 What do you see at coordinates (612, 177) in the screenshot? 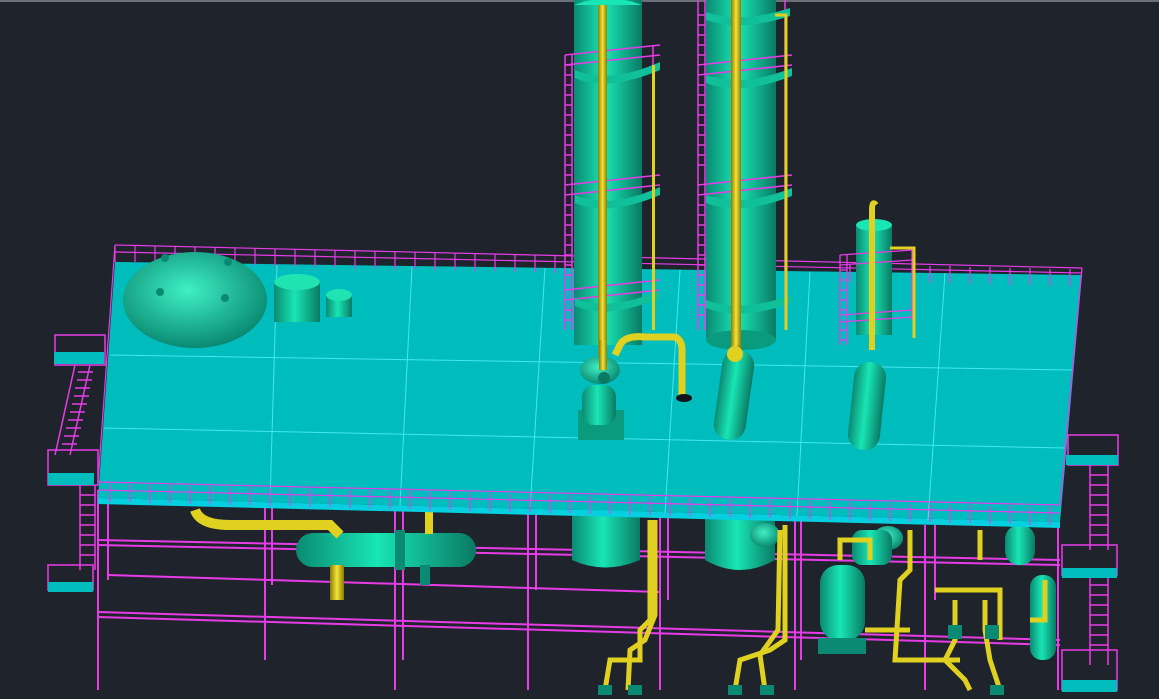
I see `tower-left` at bounding box center [612, 177].